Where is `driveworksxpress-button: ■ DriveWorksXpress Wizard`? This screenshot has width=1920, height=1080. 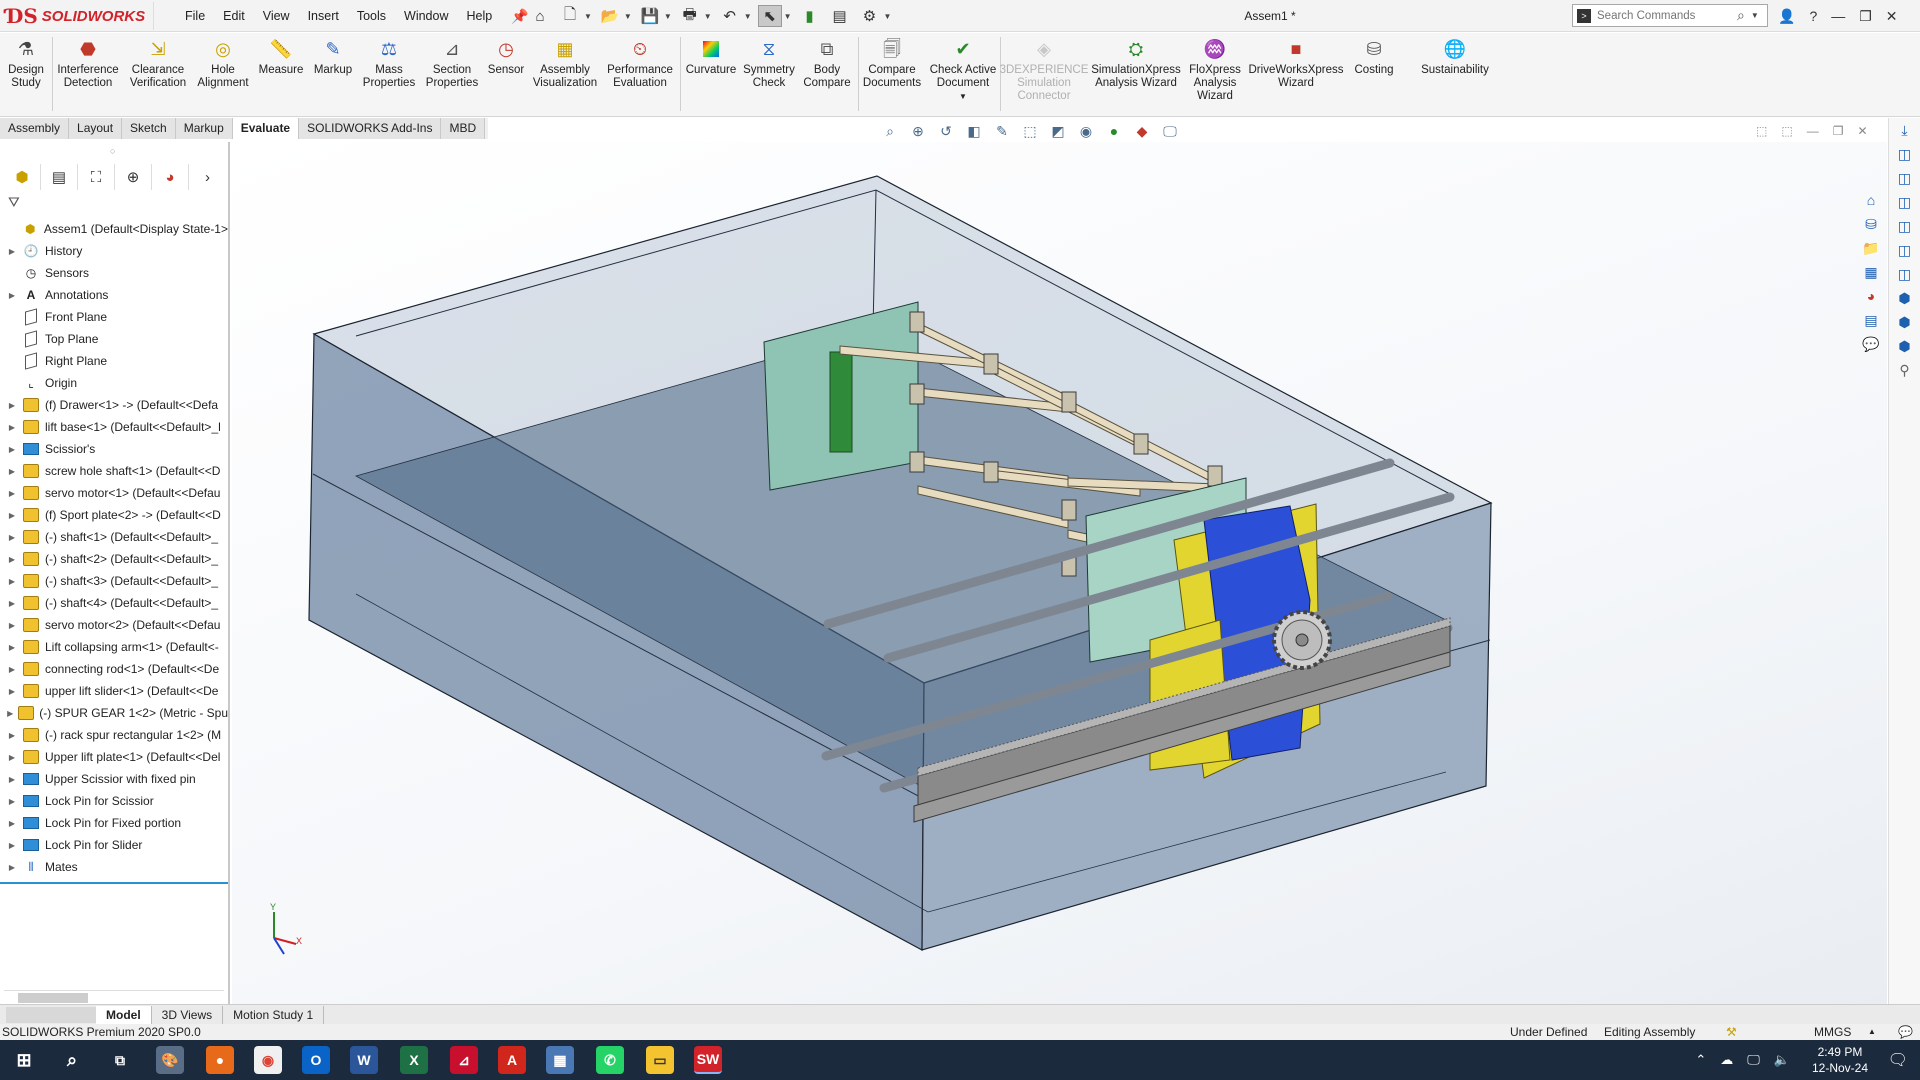 driveworksxpress-button: ■ DriveWorksXpress Wizard is located at coordinates (1296, 63).